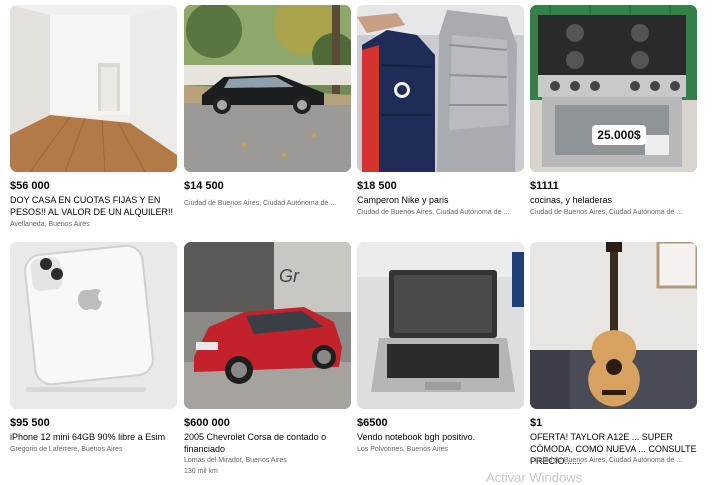 Image resolution: width=721 pixels, height=485 pixels. What do you see at coordinates (201, 471) in the screenshot?
I see `listing-mileage: 130 mil km` at bounding box center [201, 471].